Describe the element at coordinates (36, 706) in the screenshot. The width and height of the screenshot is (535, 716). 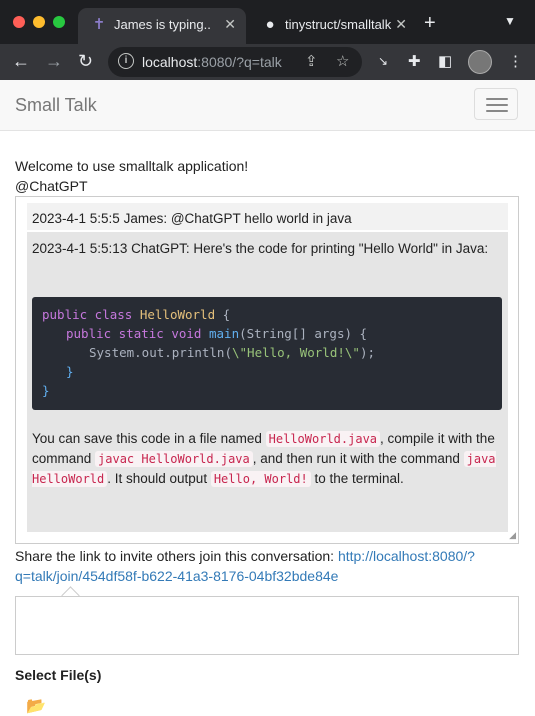
I see `folder-icon: 📂` at that location.